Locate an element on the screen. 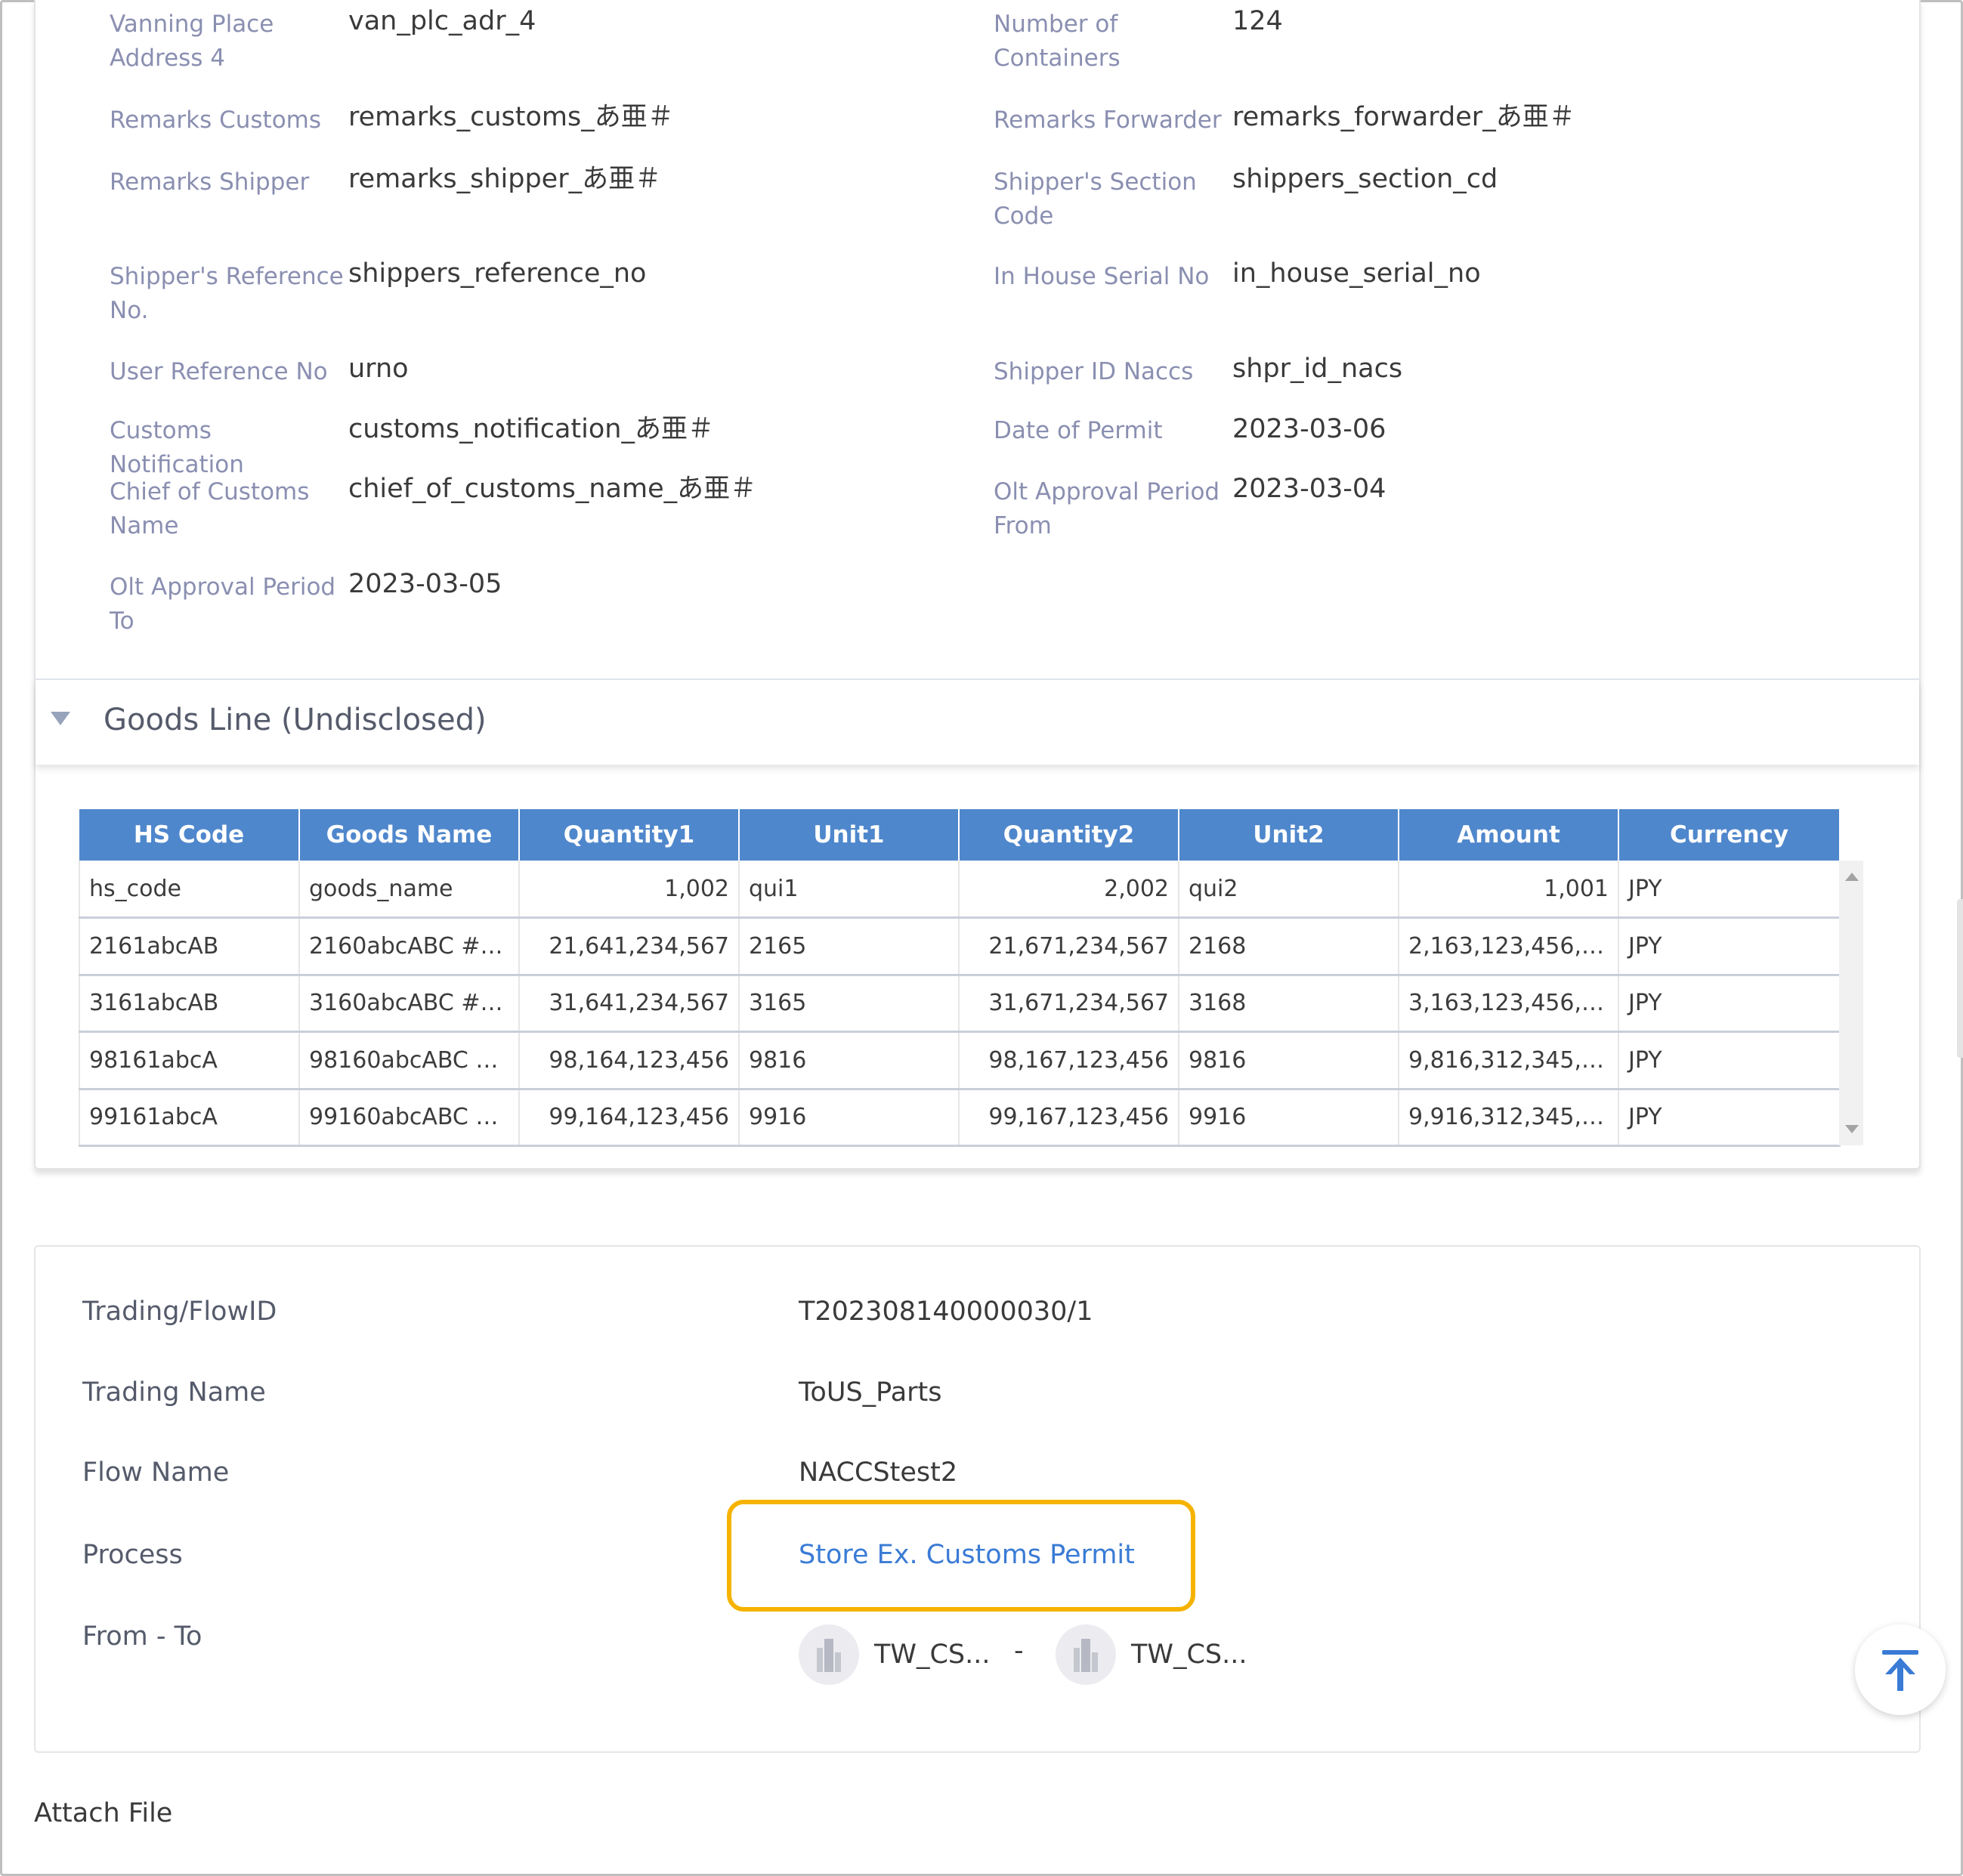 This screenshot has height=1876, width=1963. field-label: Remarks Forwarder is located at coordinates (1108, 120).